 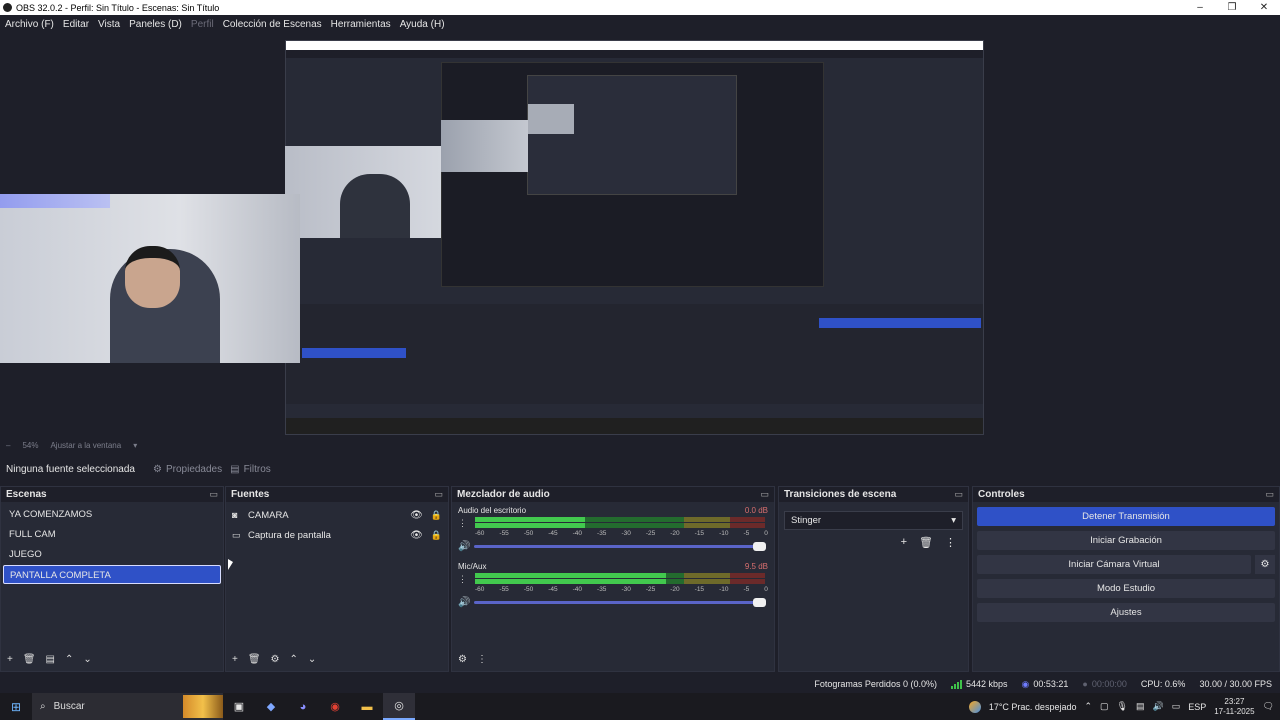 What do you see at coordinates (335, 706) in the screenshot?
I see `chrome-icon: ◉` at bounding box center [335, 706].